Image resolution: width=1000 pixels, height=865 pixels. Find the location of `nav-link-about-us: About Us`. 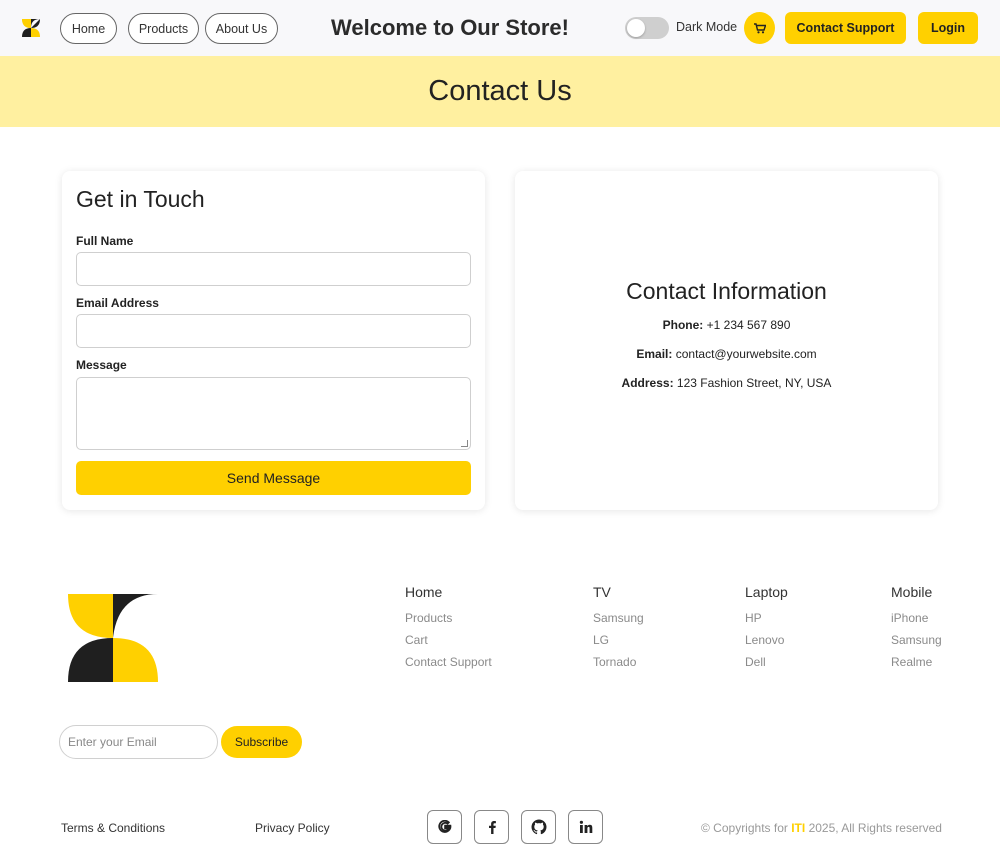

nav-link-about-us: About Us is located at coordinates (241, 28).